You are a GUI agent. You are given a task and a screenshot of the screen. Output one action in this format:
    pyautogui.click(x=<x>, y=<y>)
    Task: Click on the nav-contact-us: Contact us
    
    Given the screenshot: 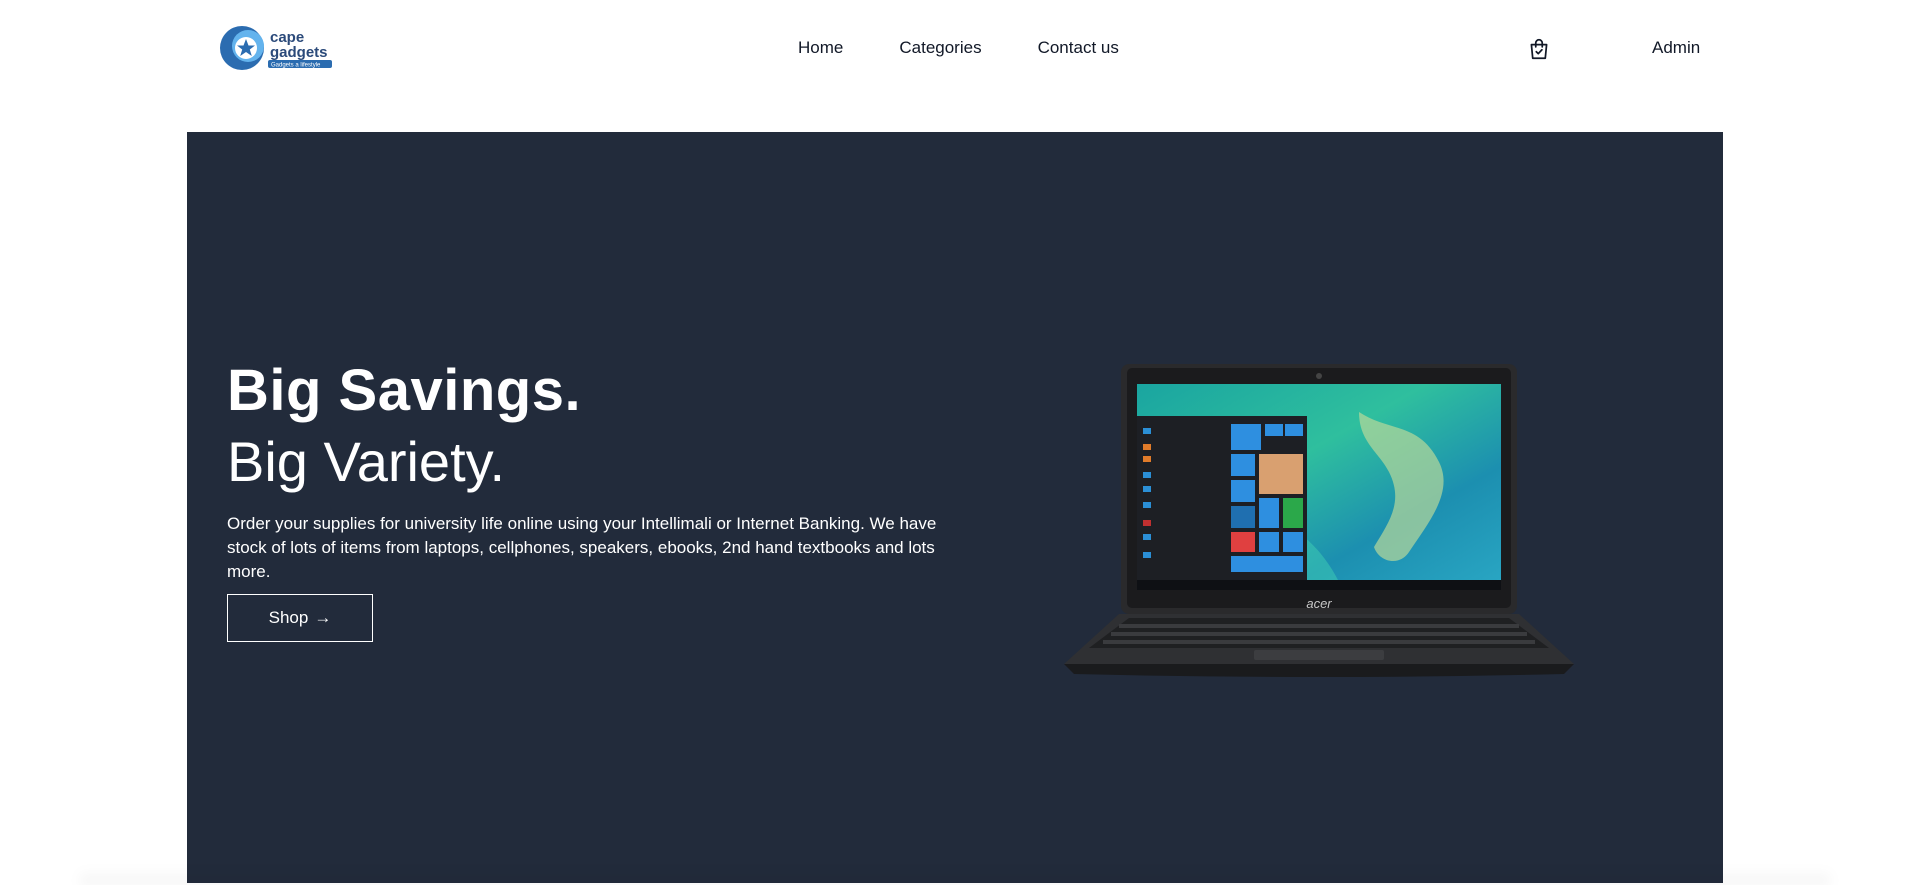 What is the action you would take?
    pyautogui.click(x=1078, y=48)
    